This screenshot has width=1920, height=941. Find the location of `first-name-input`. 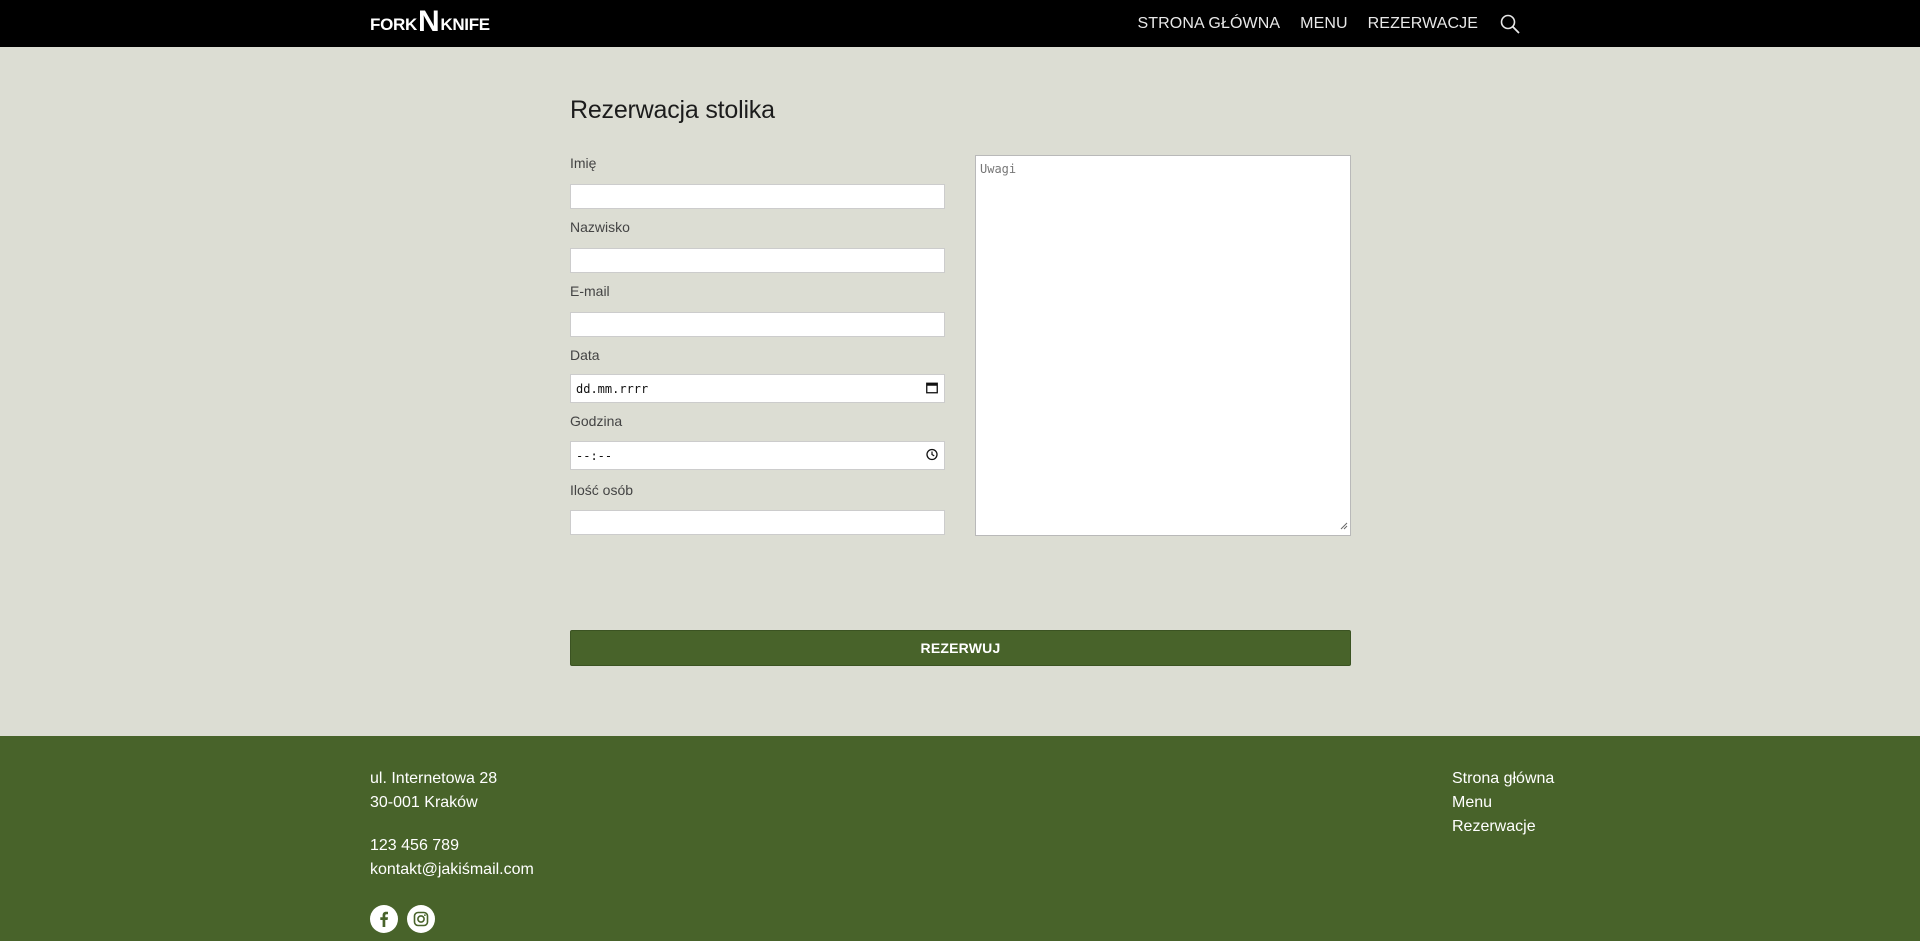

first-name-input is located at coordinates (757, 196).